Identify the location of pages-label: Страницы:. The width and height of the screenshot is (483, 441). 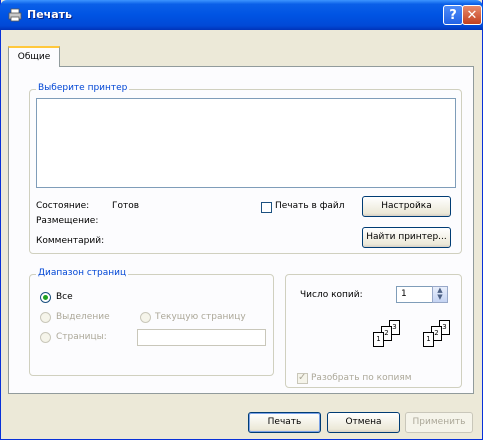
(81, 337).